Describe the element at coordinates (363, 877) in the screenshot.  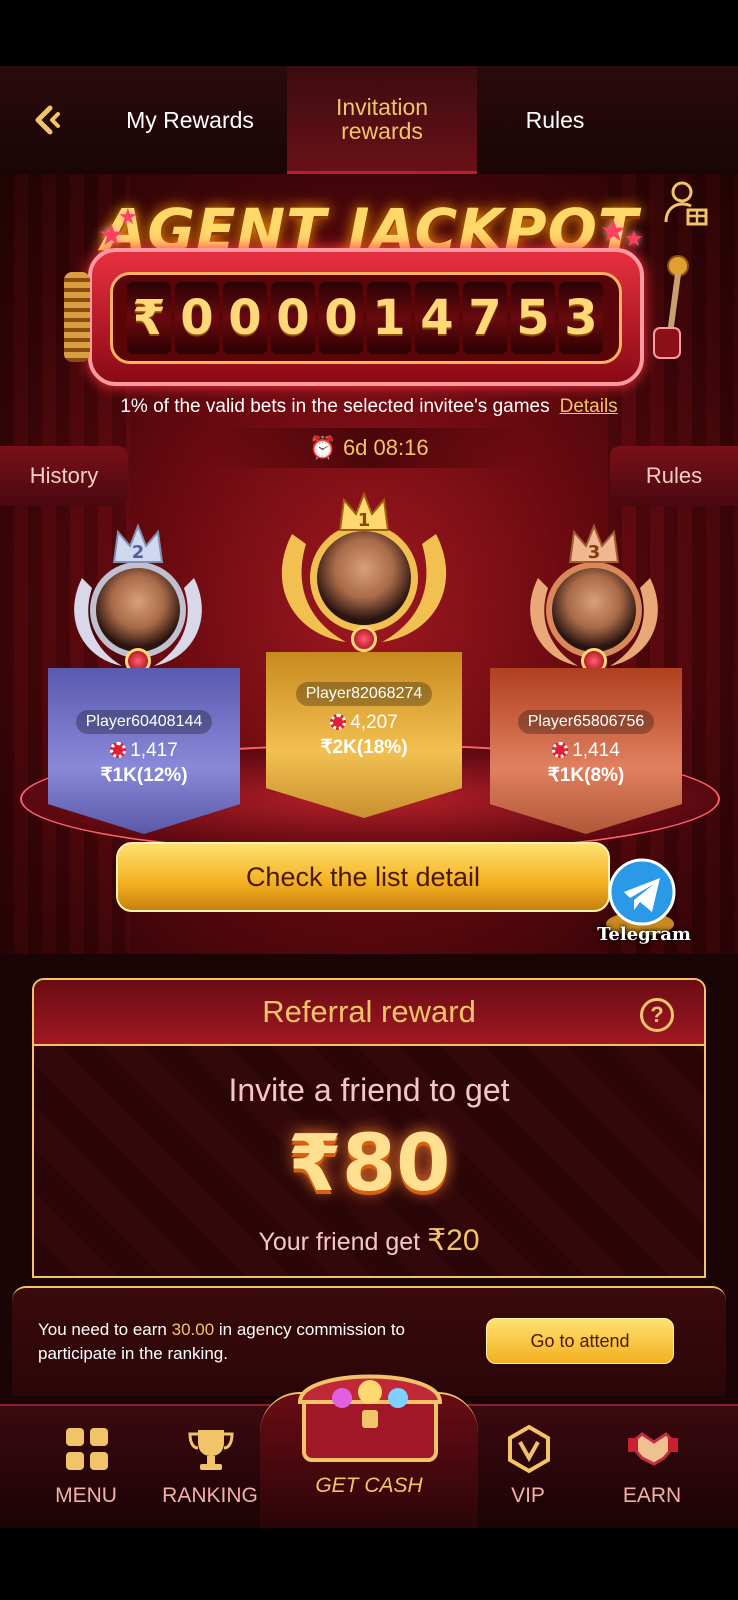
I see `check-list-detail-button: Check the list detail` at that location.